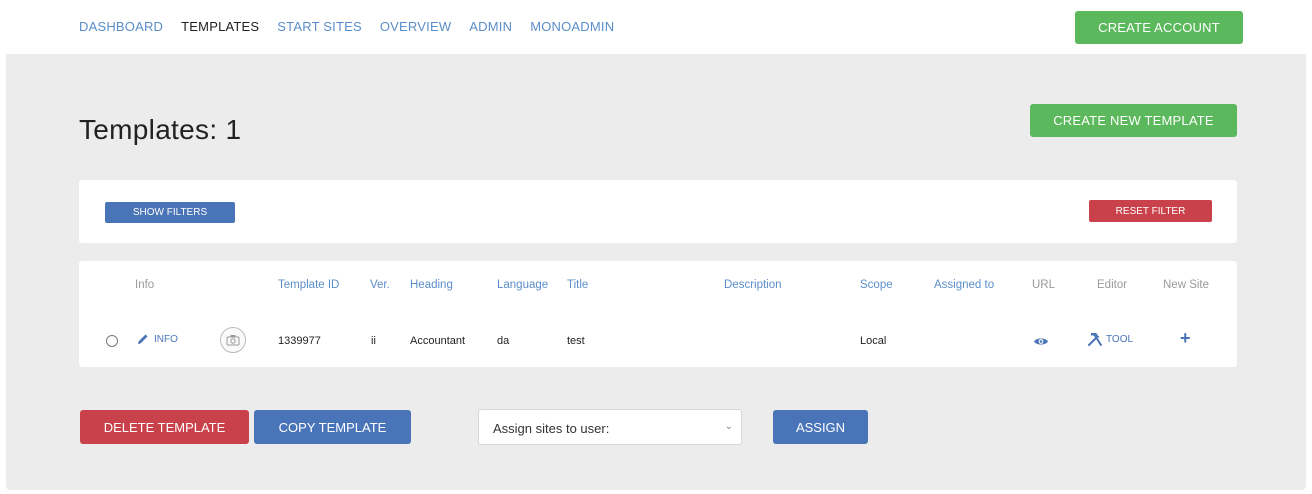 The width and height of the screenshot is (1312, 494). I want to click on header-info: Info, so click(145, 285).